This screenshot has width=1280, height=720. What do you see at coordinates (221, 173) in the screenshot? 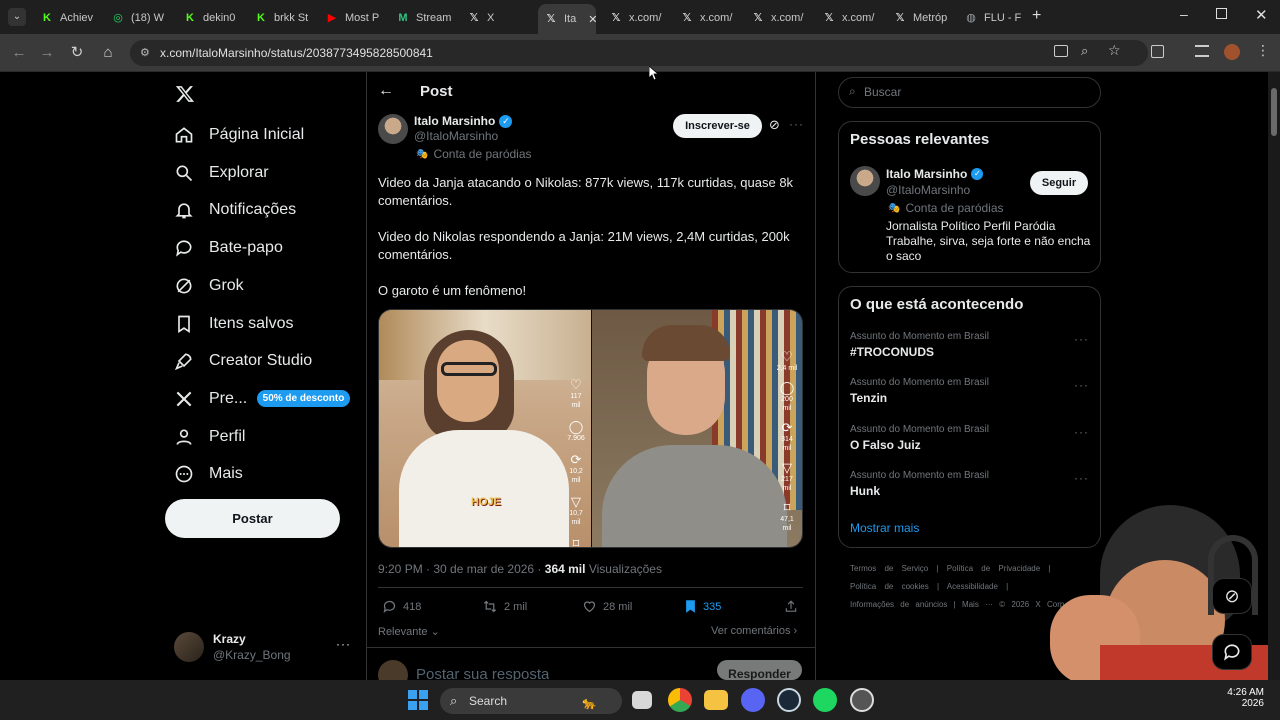
I see `sidebar-item-explorar: Explorar` at bounding box center [221, 173].